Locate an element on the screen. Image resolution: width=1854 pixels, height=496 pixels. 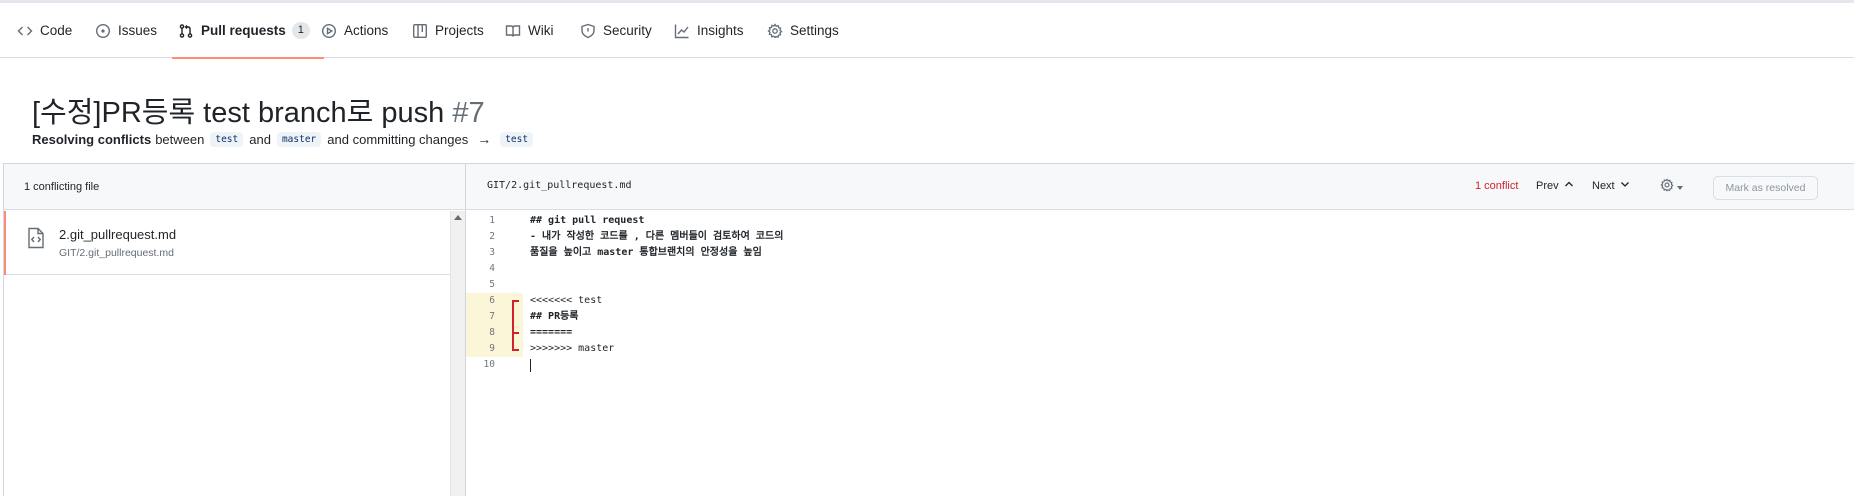
code-line: 2 - 내가 작성한 코드를 , 다른 멤버들이 검토하여 코드의 is located at coordinates (1160, 237).